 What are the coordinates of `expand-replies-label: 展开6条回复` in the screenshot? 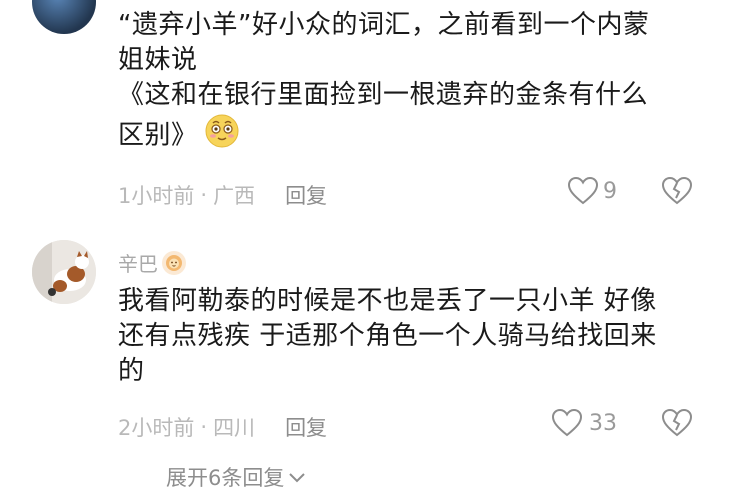 It's located at (225, 478).